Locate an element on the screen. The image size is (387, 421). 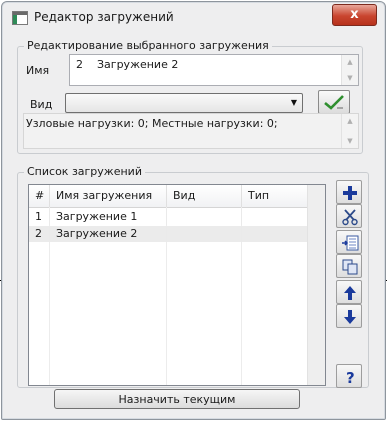
copy-icon is located at coordinates (350, 267).